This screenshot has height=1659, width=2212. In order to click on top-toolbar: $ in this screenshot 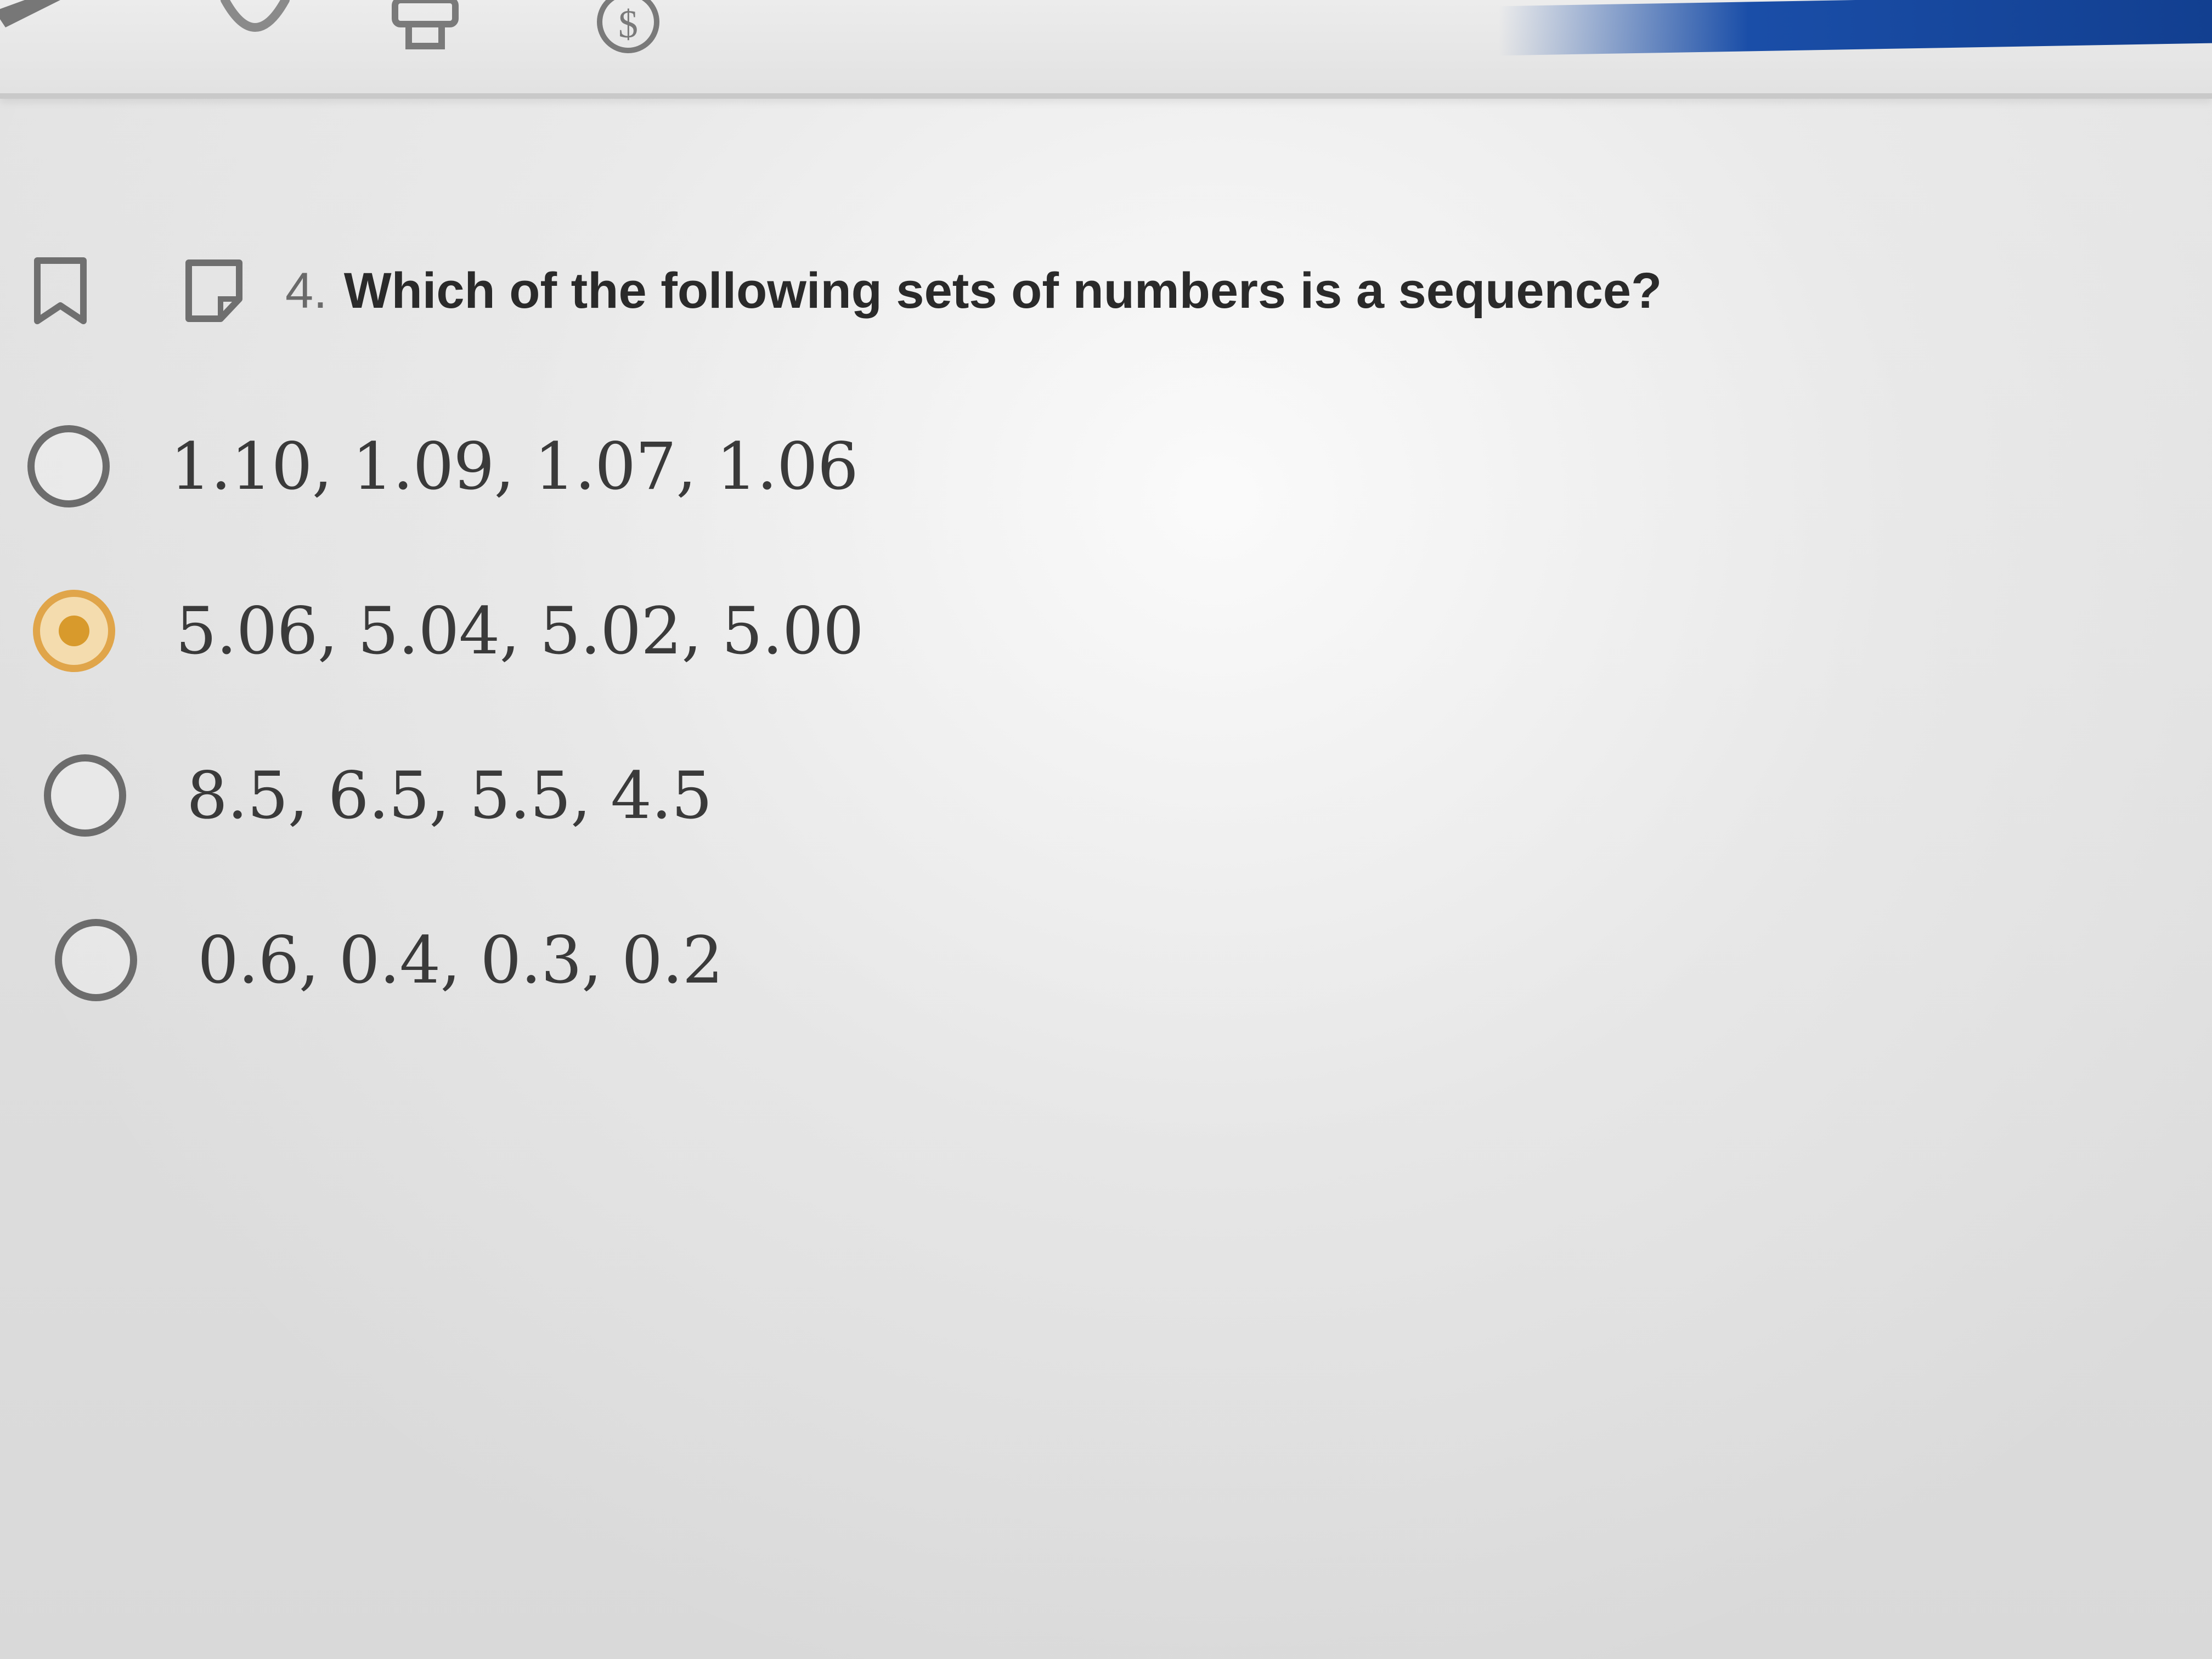, I will do `click(1106, 49)`.